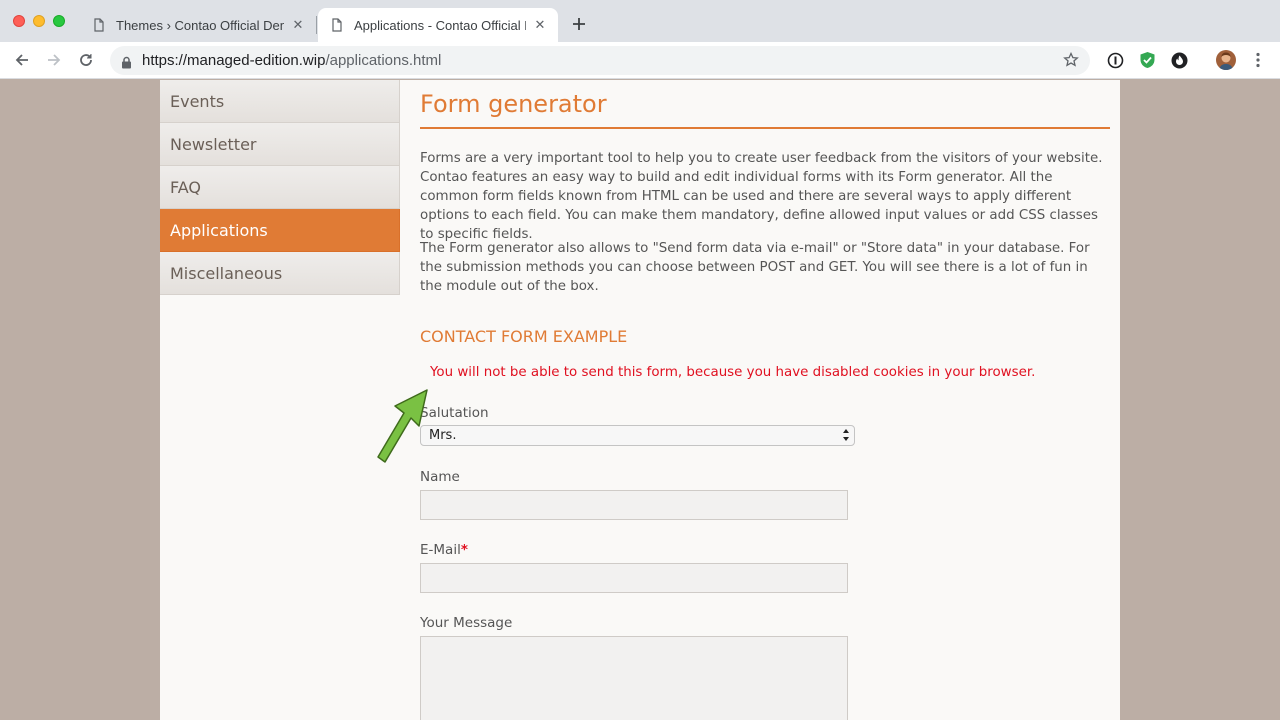 The image size is (1280, 720). Describe the element at coordinates (1071, 61) in the screenshot. I see `bookmark-star-icon` at that location.